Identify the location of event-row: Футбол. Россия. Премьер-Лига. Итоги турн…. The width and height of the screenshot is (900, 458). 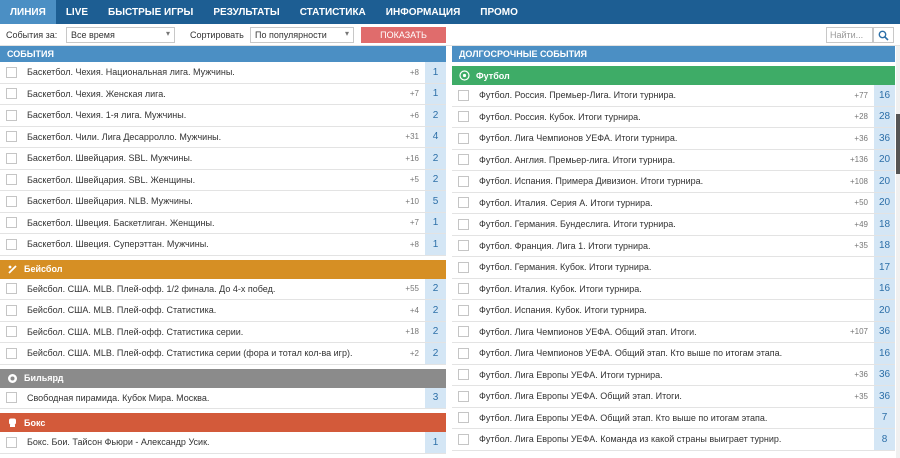
(673, 96).